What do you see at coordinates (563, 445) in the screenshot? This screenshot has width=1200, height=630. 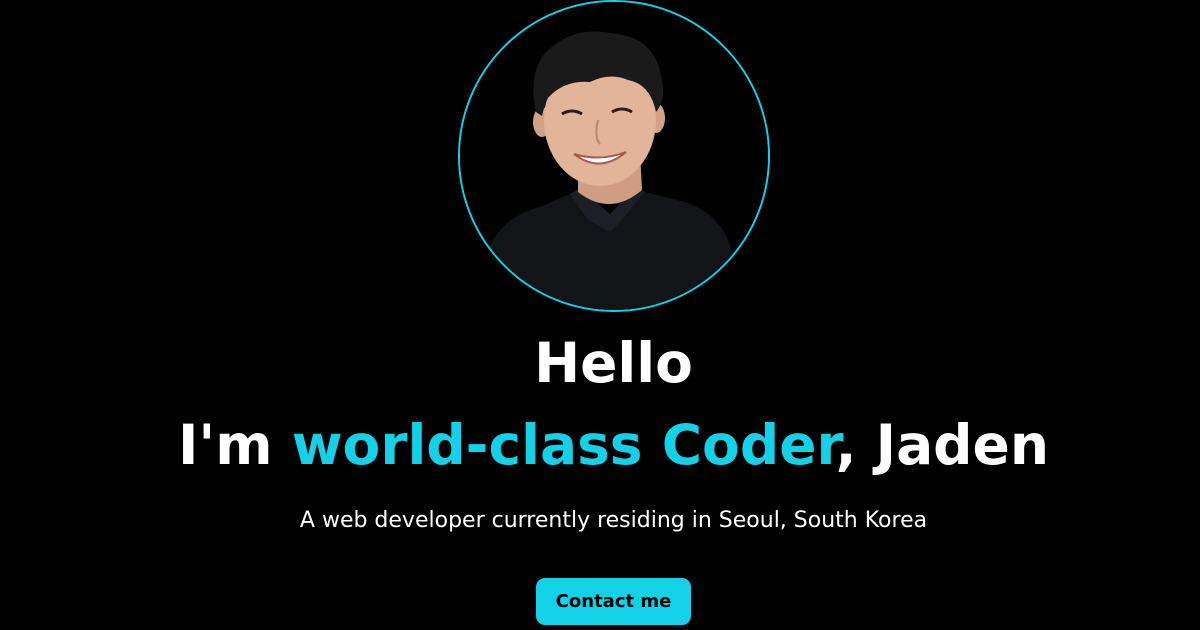 I see `headline-accent: world-class Coder` at bounding box center [563, 445].